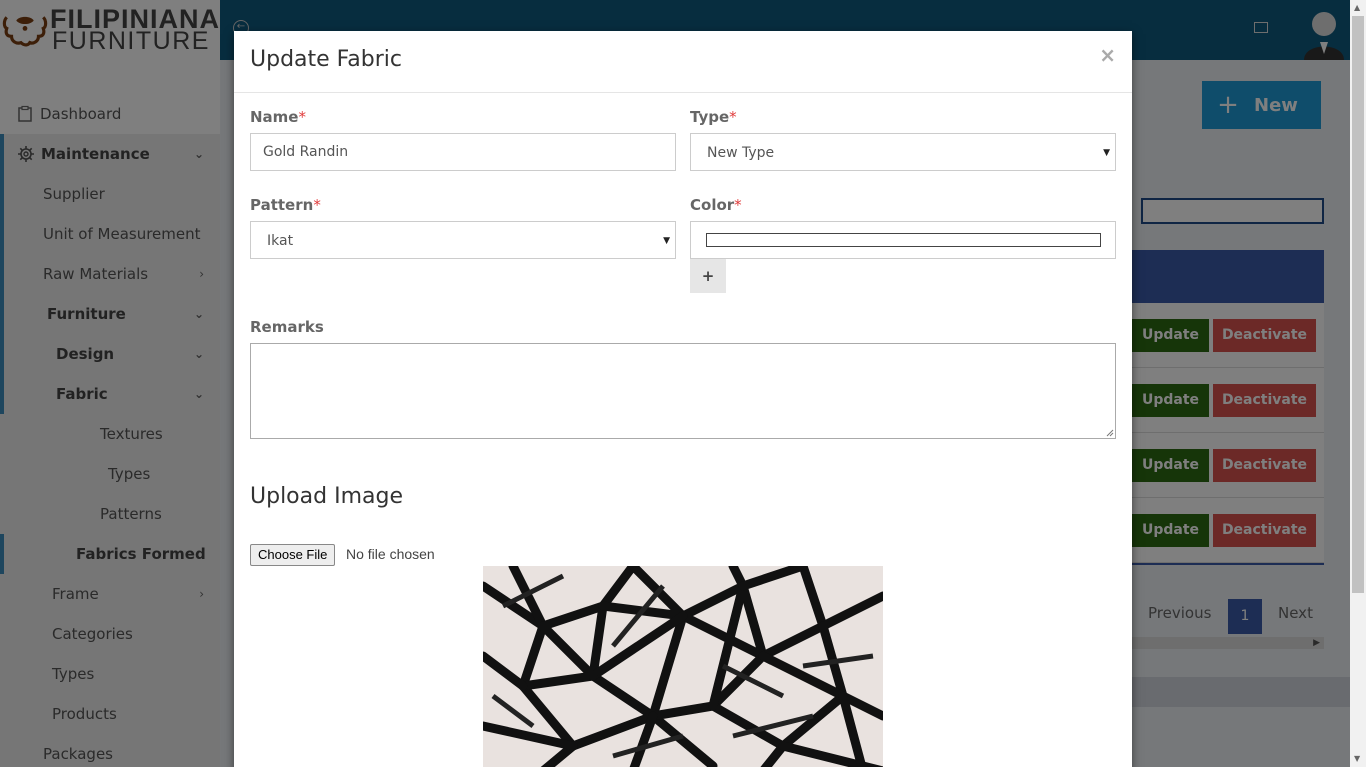 The width and height of the screenshot is (1366, 767). What do you see at coordinates (741, 153) in the screenshot?
I see `type-select-value: New Type` at bounding box center [741, 153].